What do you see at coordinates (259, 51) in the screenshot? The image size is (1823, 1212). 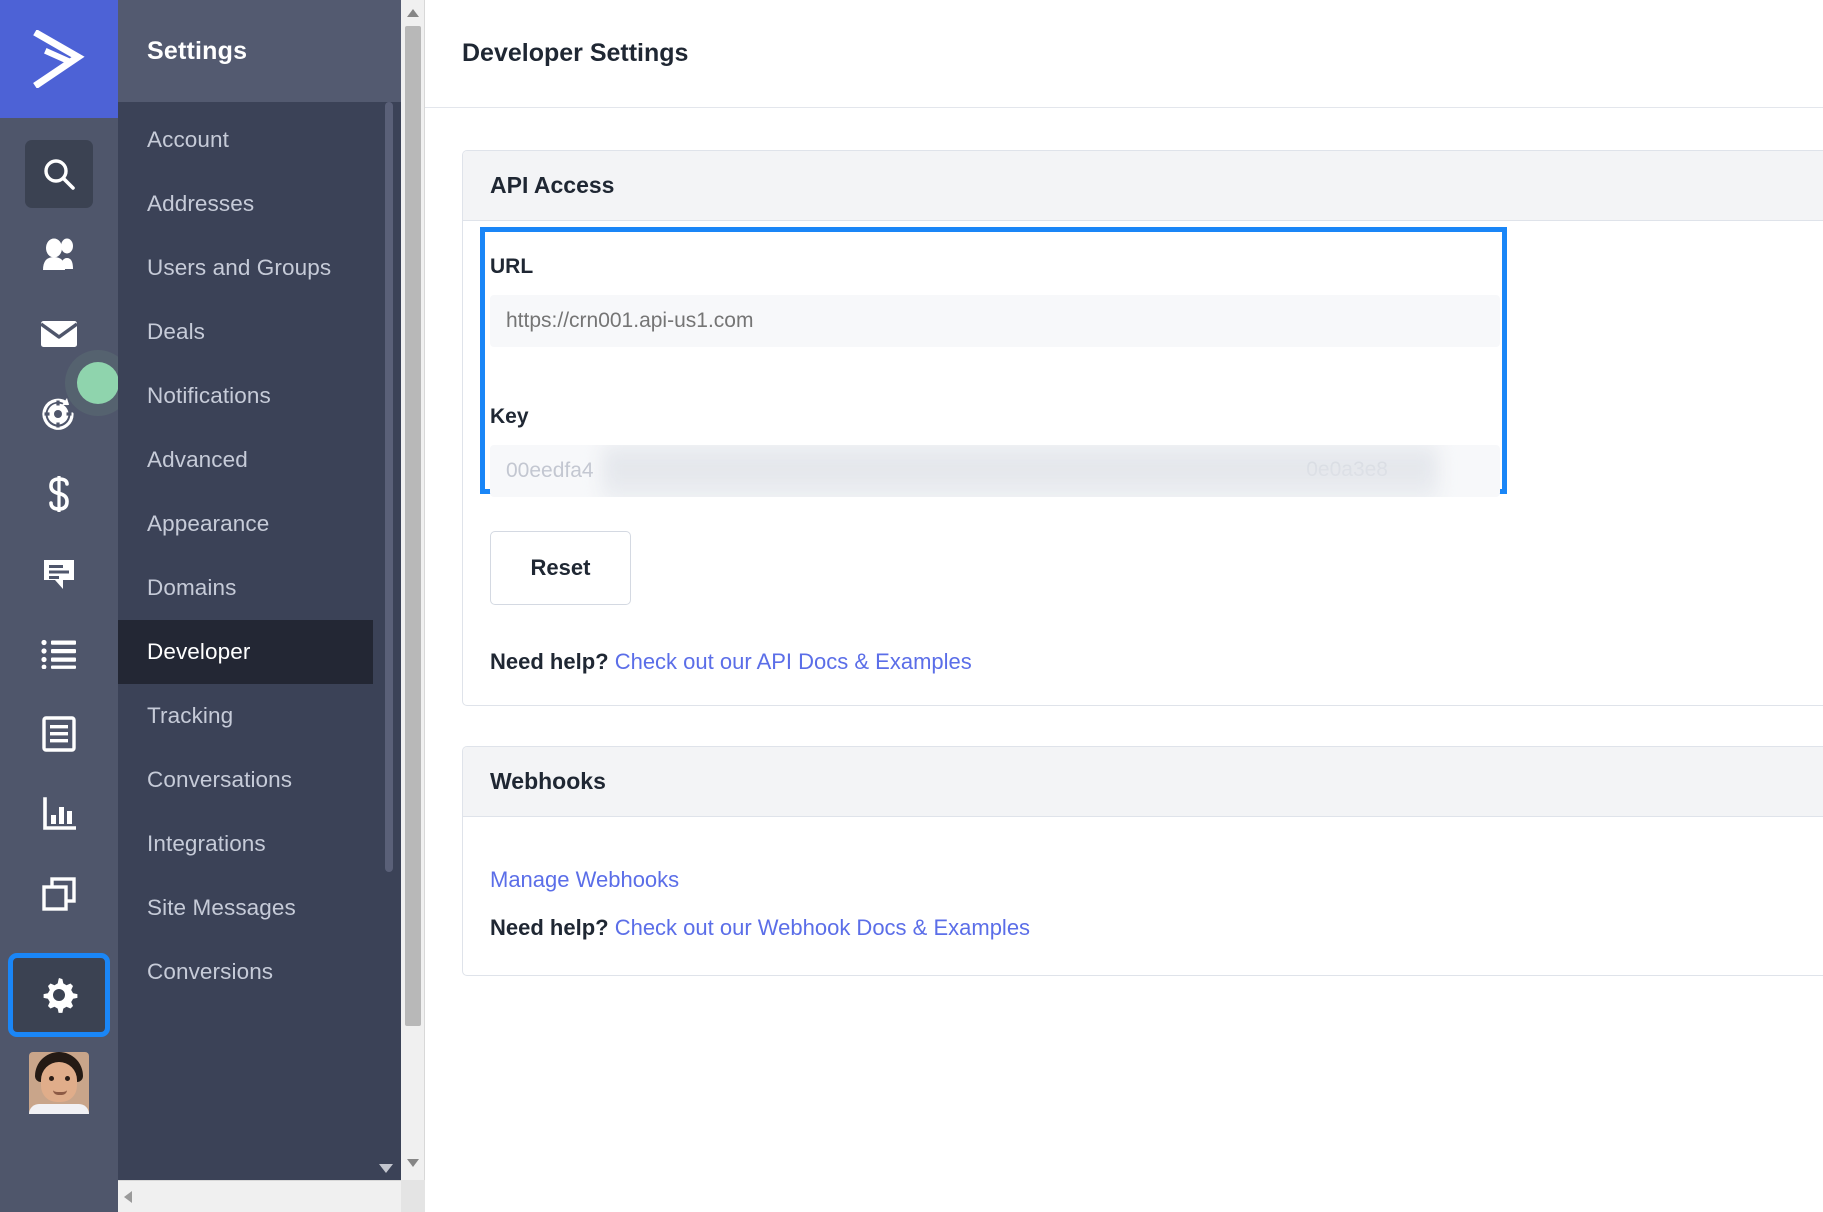 I see `settings-panel-header: Settings` at bounding box center [259, 51].